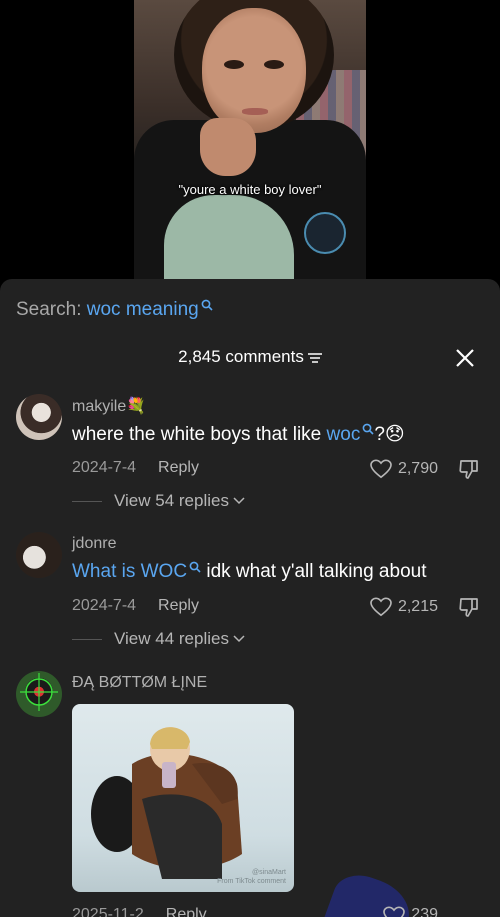  Describe the element at coordinates (234, 64) in the screenshot. I see `eye-left` at that location.